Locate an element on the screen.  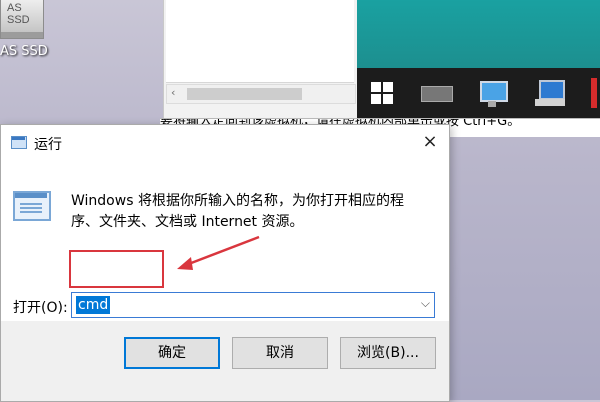
open-combobox: cmd ⌵ is located at coordinates (253, 305).